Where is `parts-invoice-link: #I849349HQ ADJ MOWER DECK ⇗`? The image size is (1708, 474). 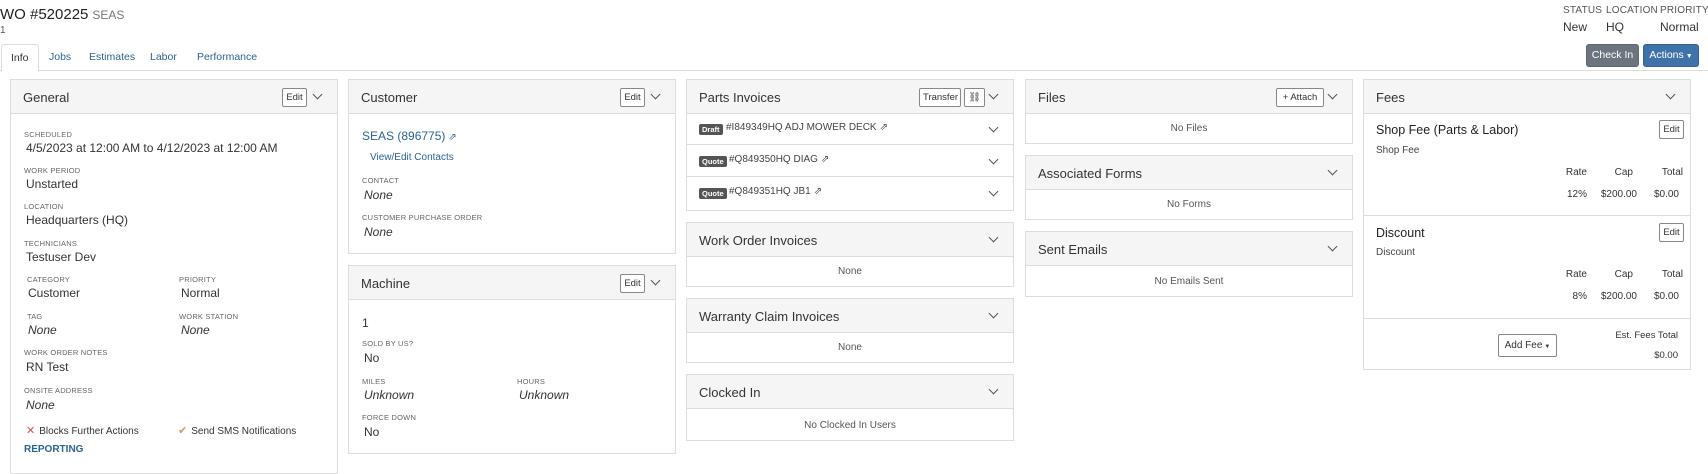
parts-invoice-link: #I849349HQ ADJ MOWER DECK ⇗ is located at coordinates (807, 127).